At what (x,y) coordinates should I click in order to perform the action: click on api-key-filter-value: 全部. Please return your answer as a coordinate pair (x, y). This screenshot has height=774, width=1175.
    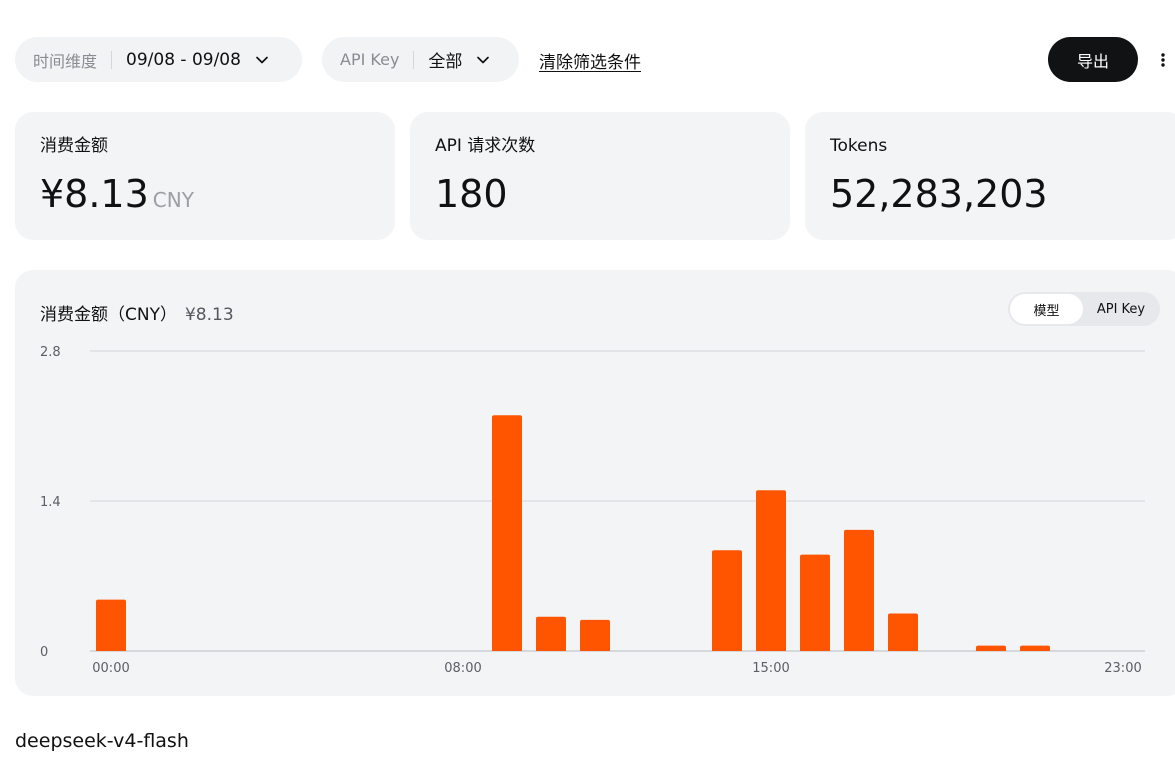
    Looking at the image, I should click on (445, 62).